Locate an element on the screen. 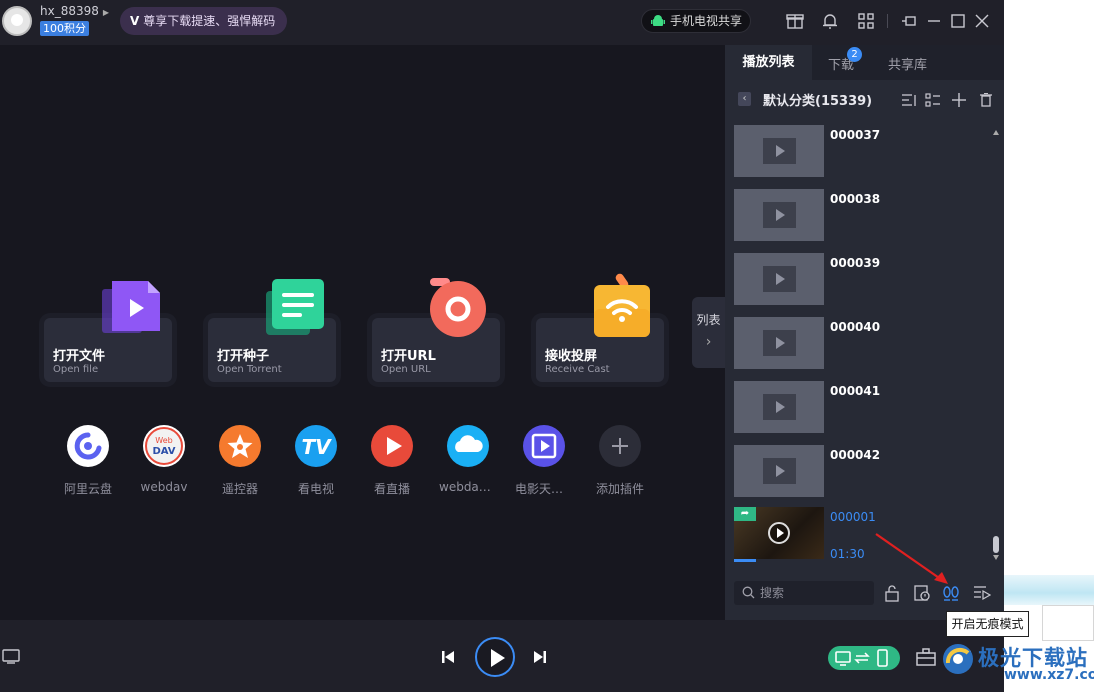 The width and height of the screenshot is (1094, 692). play-circle-icon is located at coordinates (779, 533).